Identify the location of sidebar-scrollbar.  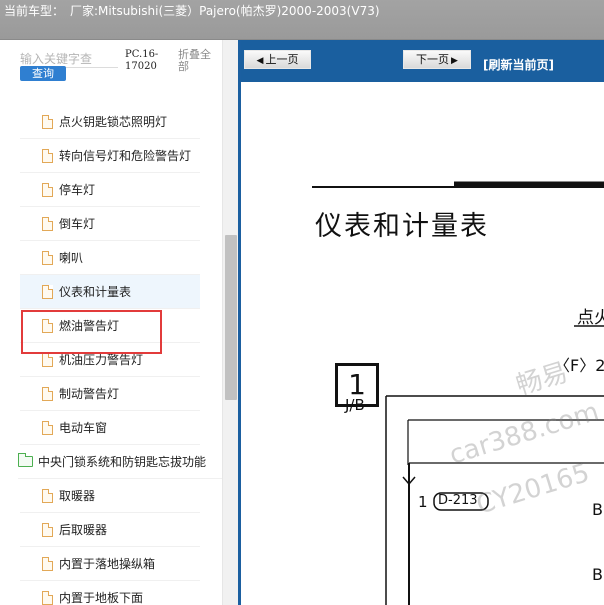
(230, 322).